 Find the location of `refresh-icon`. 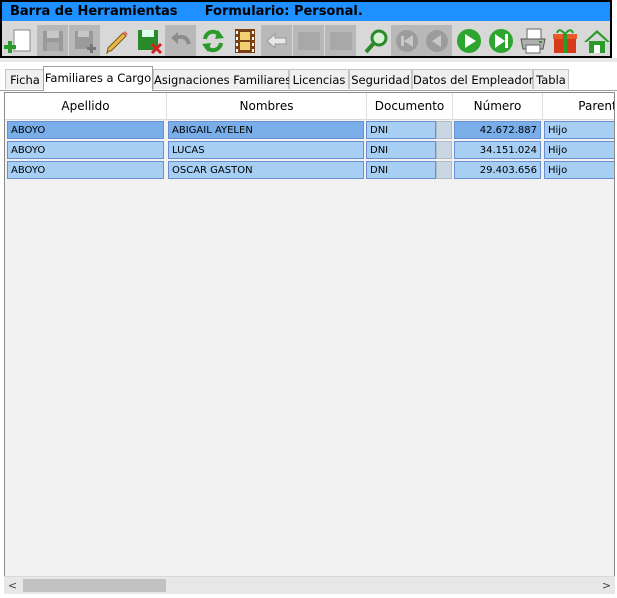

refresh-icon is located at coordinates (212, 40).